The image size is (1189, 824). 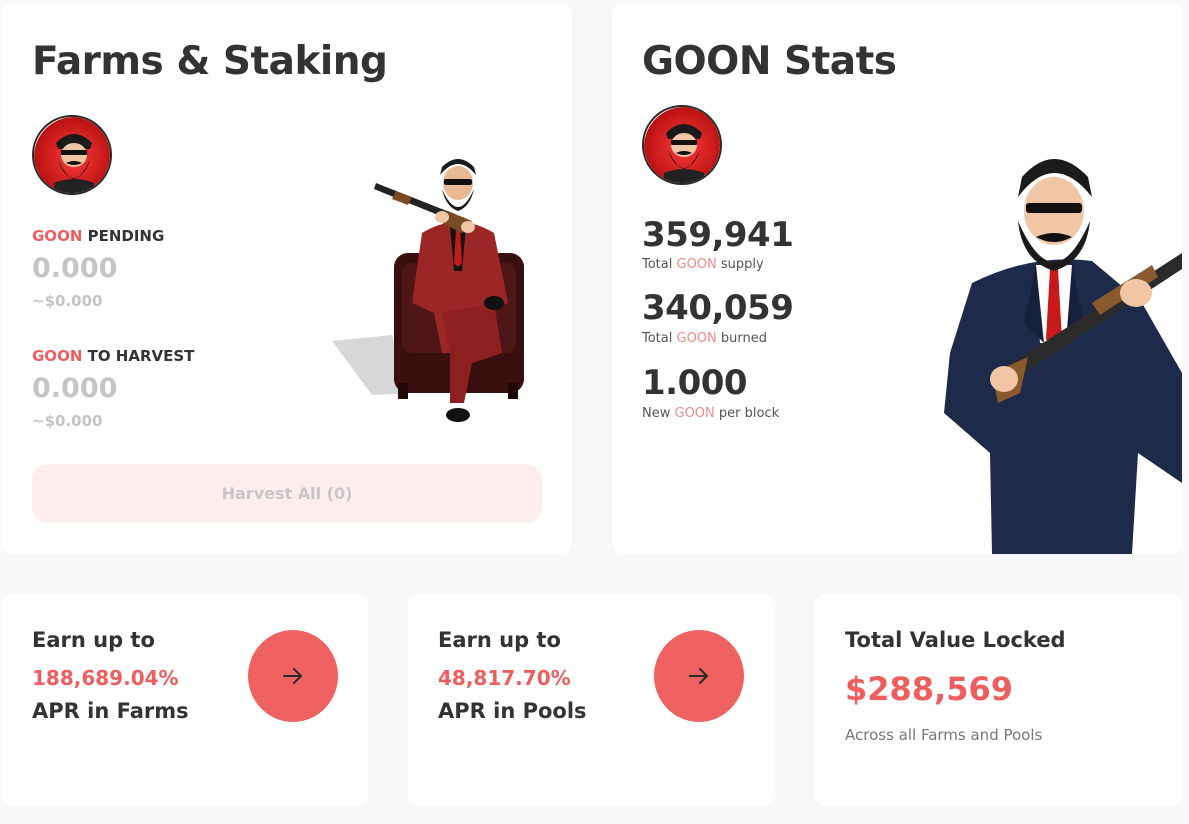 What do you see at coordinates (57, 236) in the screenshot?
I see `pending-token-name: GOON` at bounding box center [57, 236].